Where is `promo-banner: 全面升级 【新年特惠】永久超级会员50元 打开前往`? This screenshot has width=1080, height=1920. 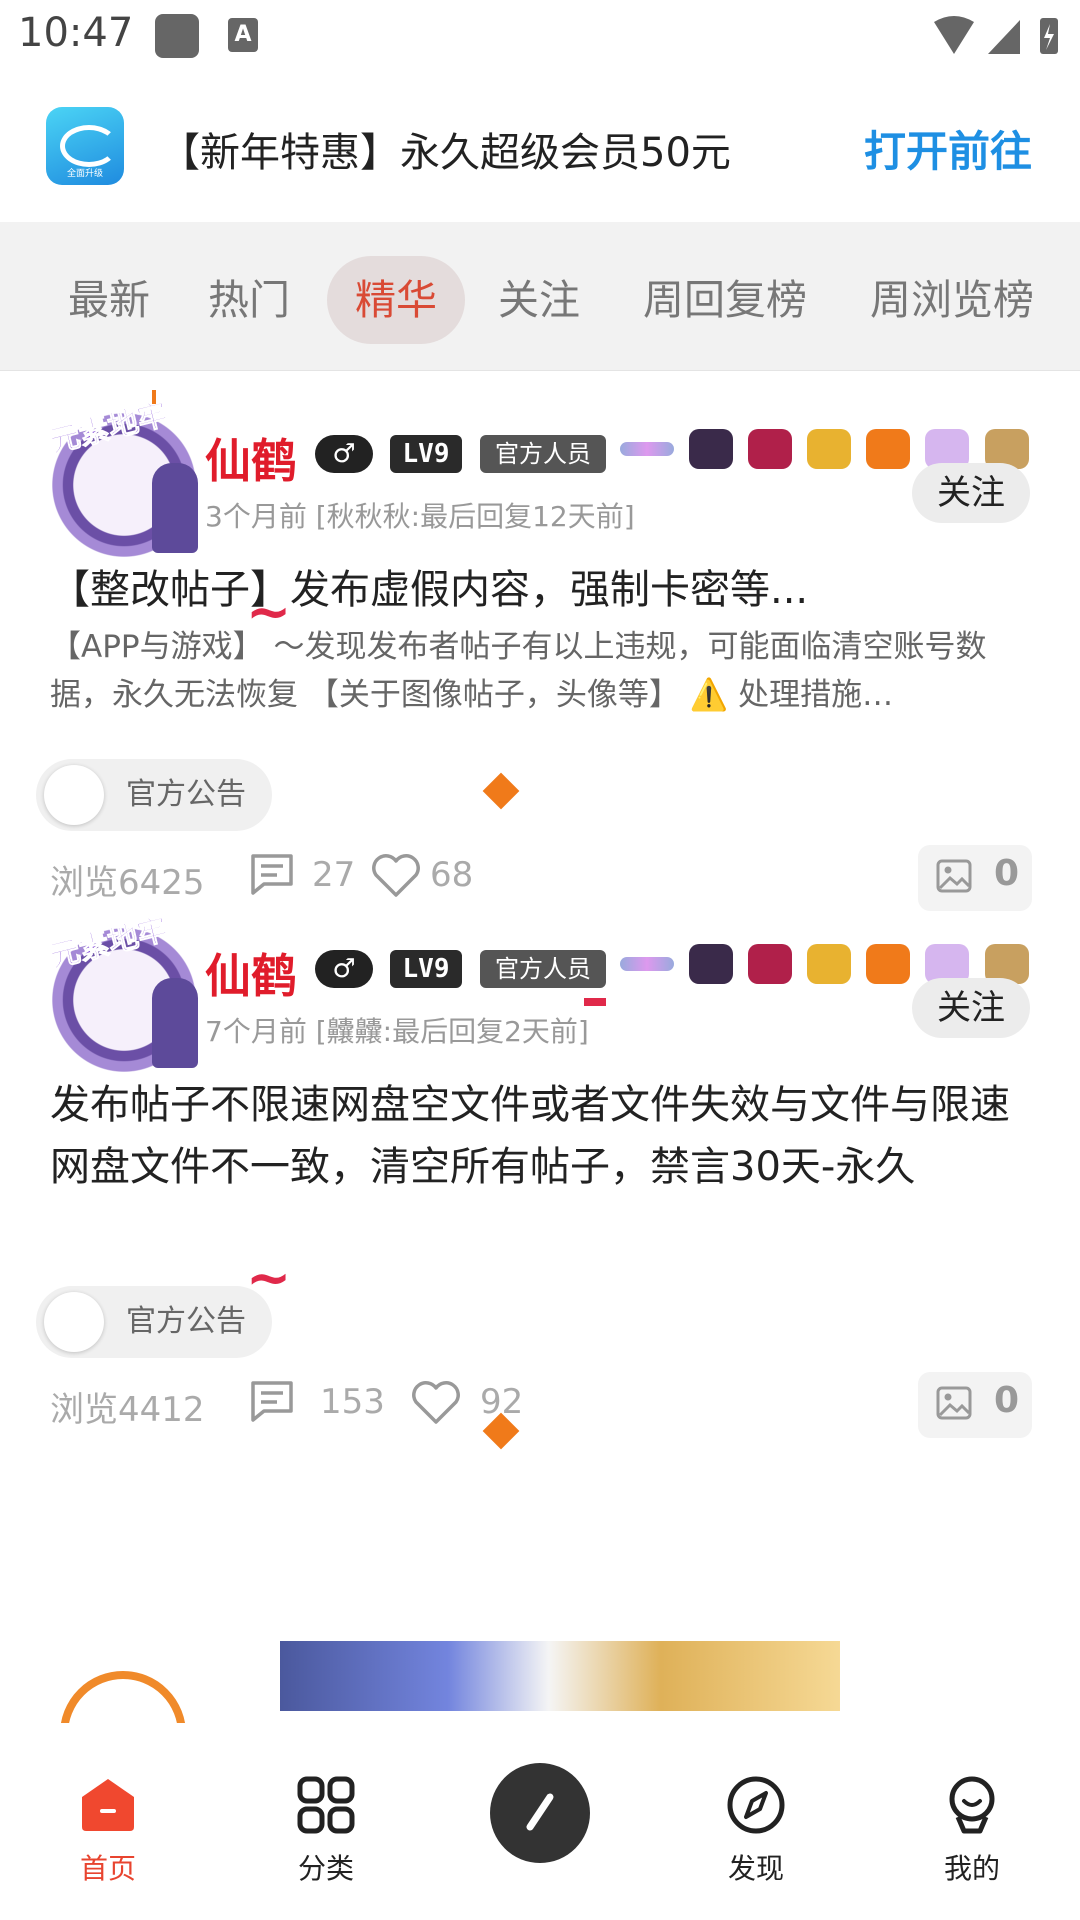 promo-banner: 全面升级 【新年特惠】永久超级会员50元 打开前往 is located at coordinates (540, 156).